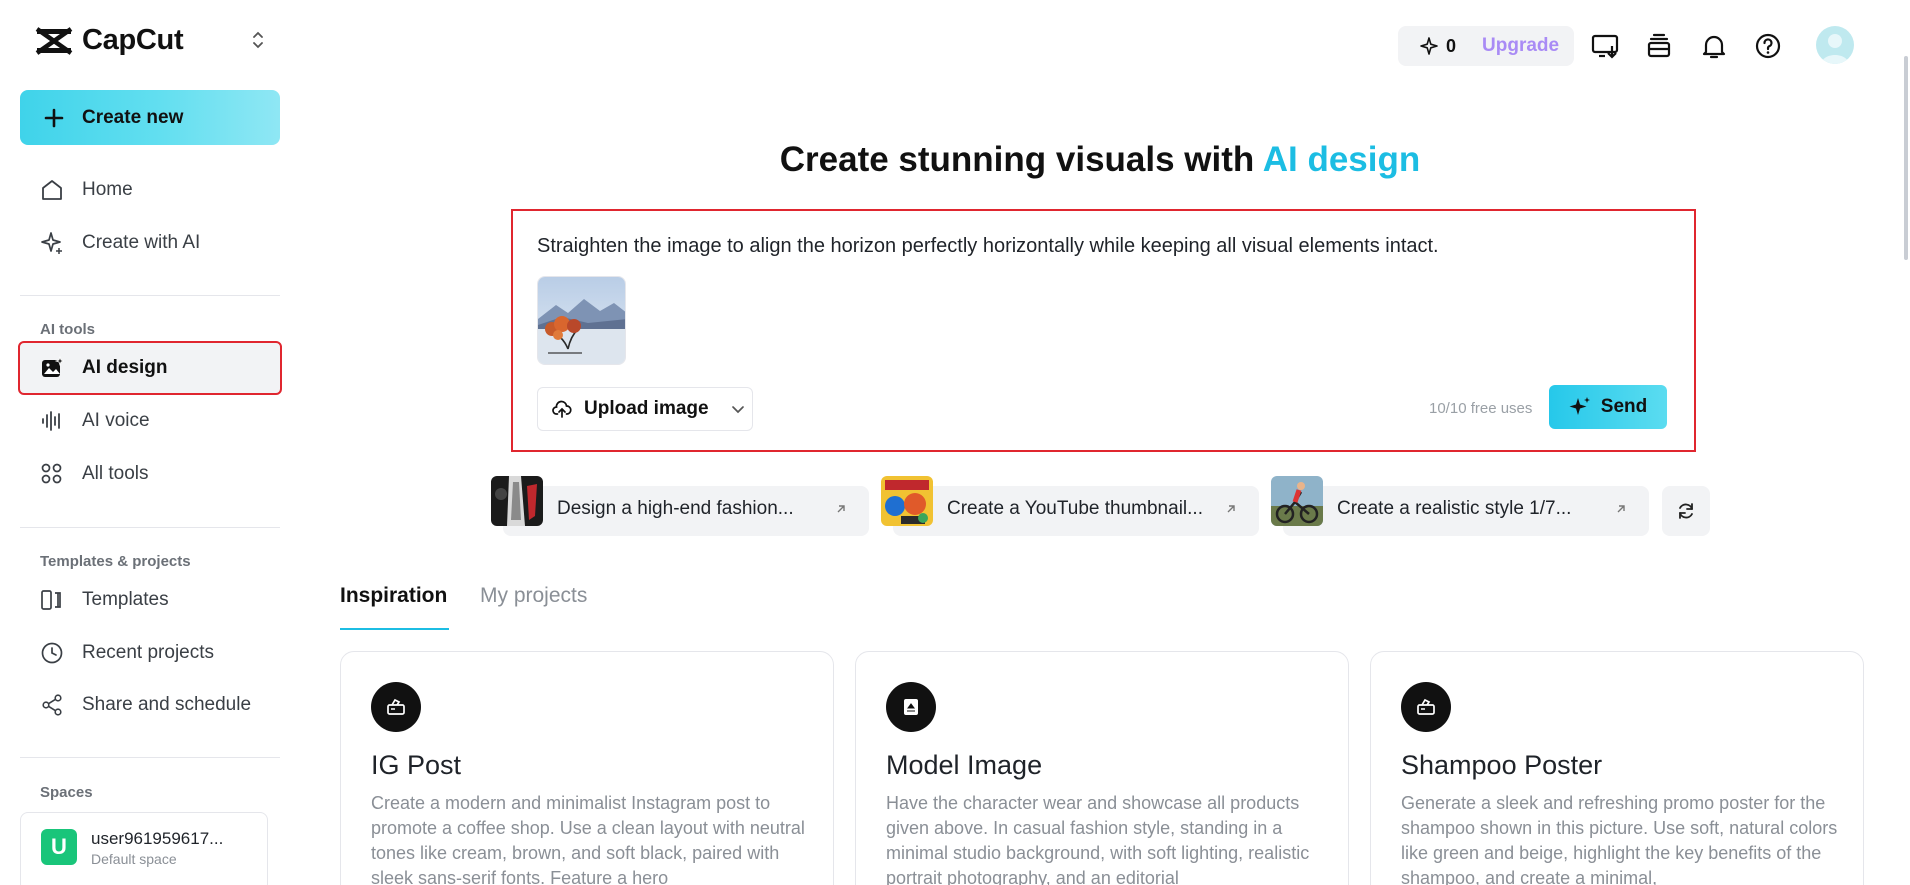 The image size is (1910, 885). Describe the element at coordinates (54, 117) in the screenshot. I see `plus-icon` at that location.